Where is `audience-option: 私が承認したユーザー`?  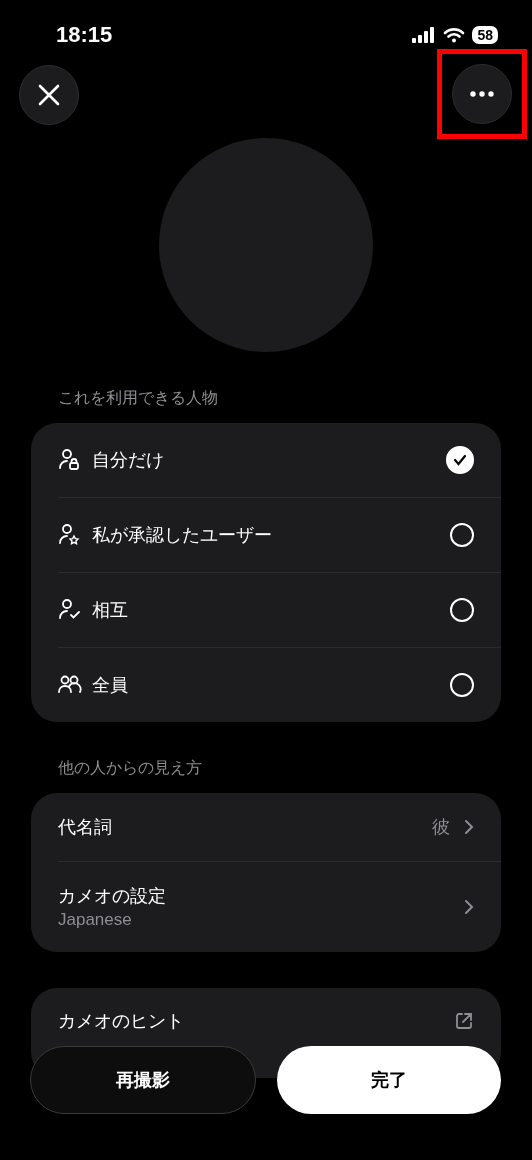
audience-option: 私が承認したユーザー is located at coordinates (279, 535).